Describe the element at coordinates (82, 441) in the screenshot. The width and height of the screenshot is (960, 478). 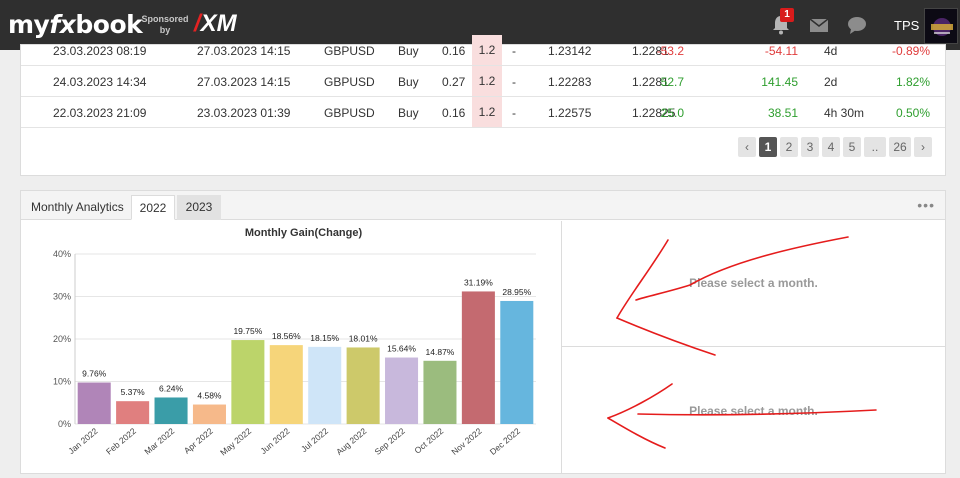
I see `x-tick-label: Jan 2022` at that location.